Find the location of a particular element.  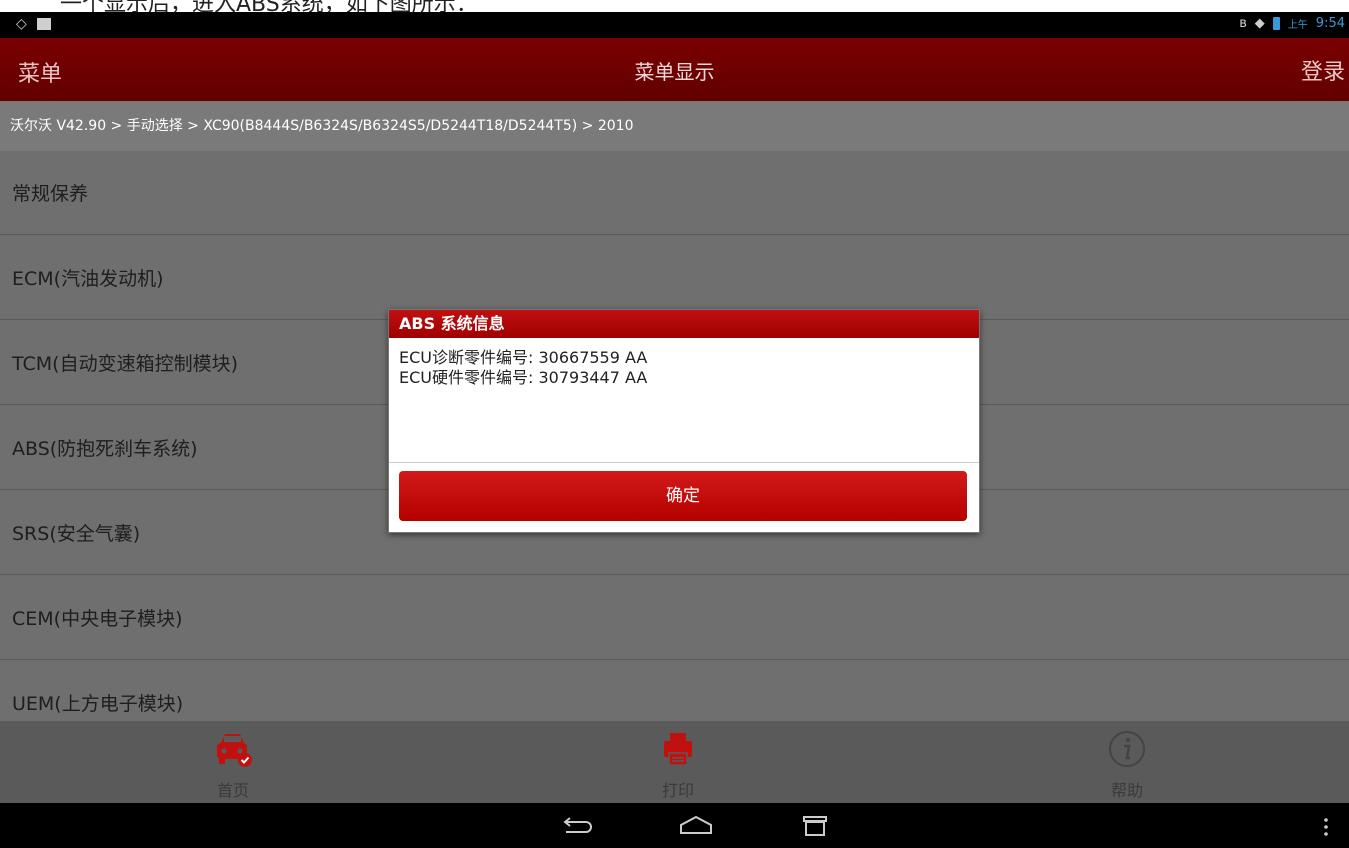

page-title: 菜单显示 is located at coordinates (674, 72).